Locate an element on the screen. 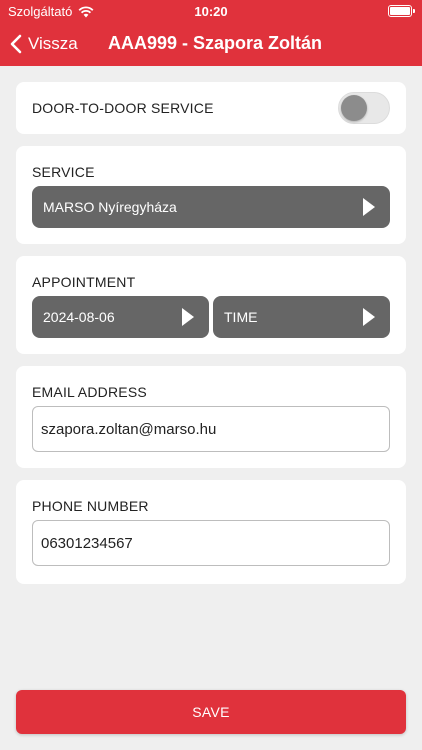 This screenshot has height=750, width=422. save-button: SAVE is located at coordinates (211, 712).